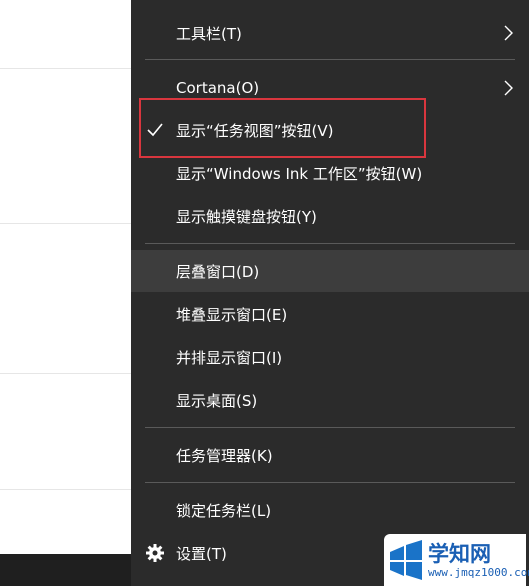 The image size is (529, 586). I want to click on menu-item-show-task-view-button: 显示“任务视图”按钮(V), so click(330, 130).